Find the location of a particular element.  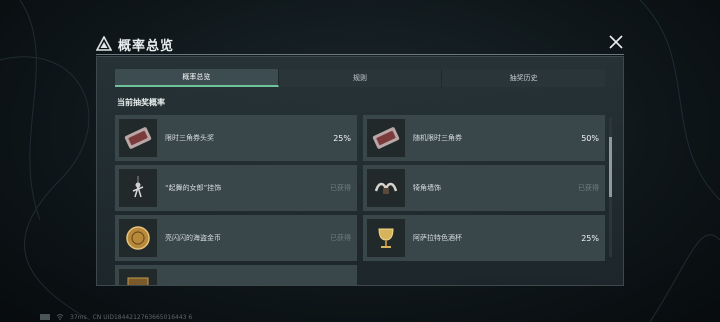

reward-item: “起舞的女郎”挂饰 已获得 is located at coordinates (236, 188).